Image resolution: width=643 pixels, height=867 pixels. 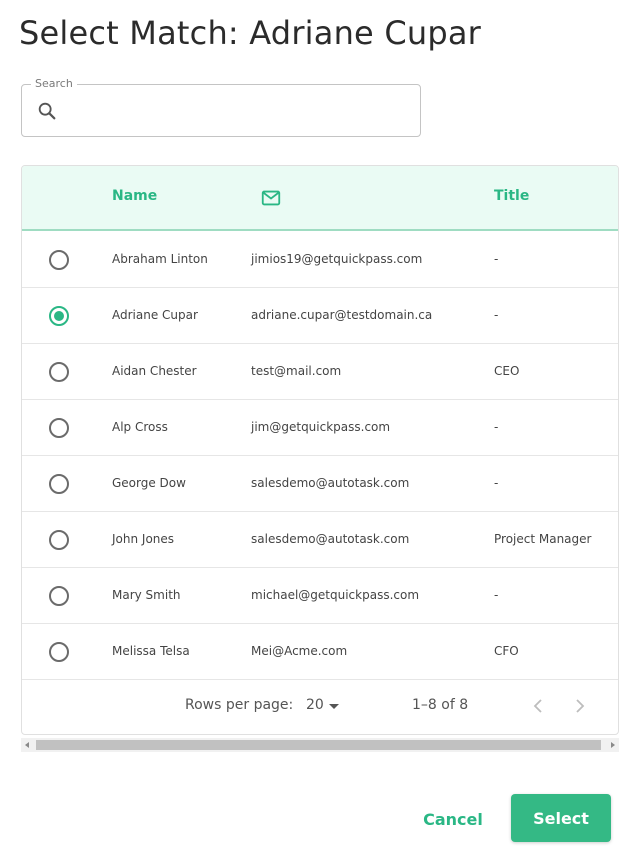 What do you see at coordinates (342, 315) in the screenshot?
I see `row-email: adriane.cupar@testdomain.ca` at bounding box center [342, 315].